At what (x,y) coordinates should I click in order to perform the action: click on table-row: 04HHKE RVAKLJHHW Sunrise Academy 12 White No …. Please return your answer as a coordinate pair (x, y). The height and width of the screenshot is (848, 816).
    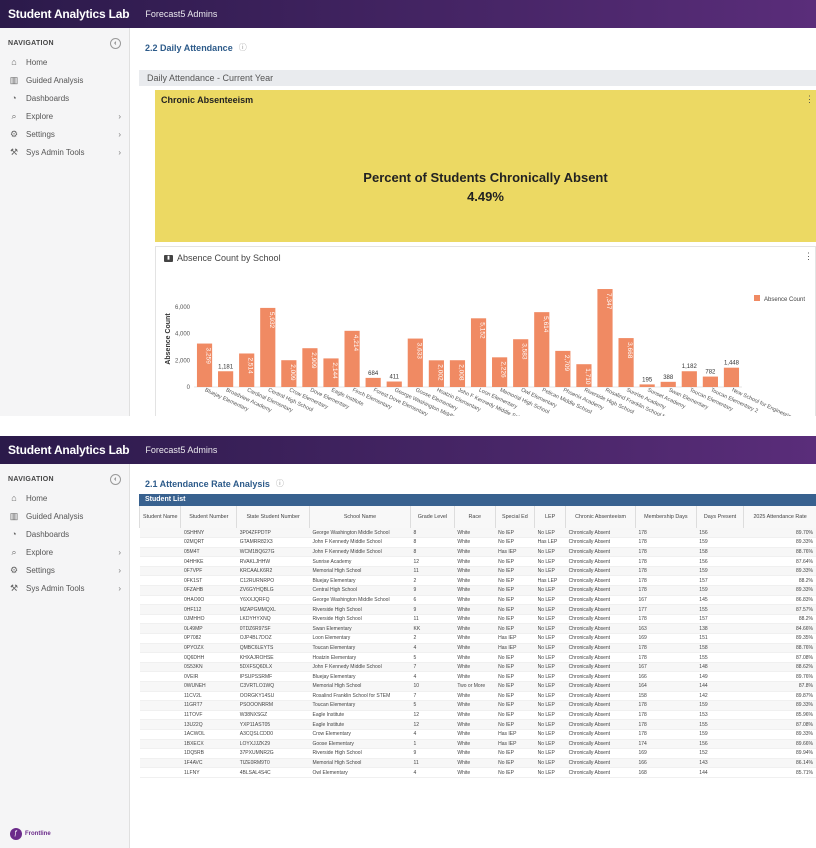
    Looking at the image, I should click on (477, 561).